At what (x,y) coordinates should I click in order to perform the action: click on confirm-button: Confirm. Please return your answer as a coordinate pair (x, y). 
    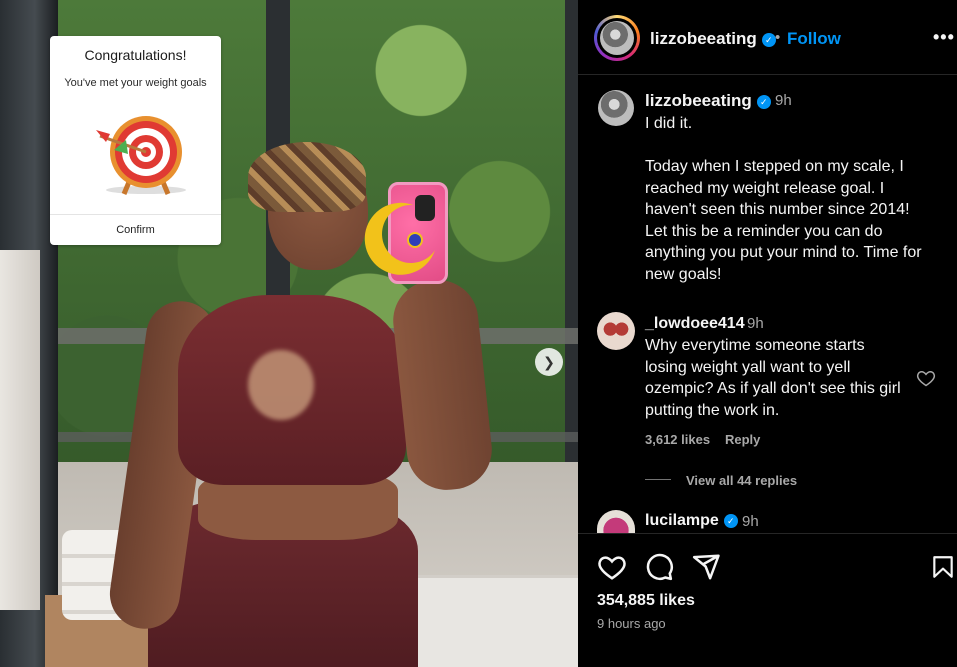
    Looking at the image, I should click on (135, 230).